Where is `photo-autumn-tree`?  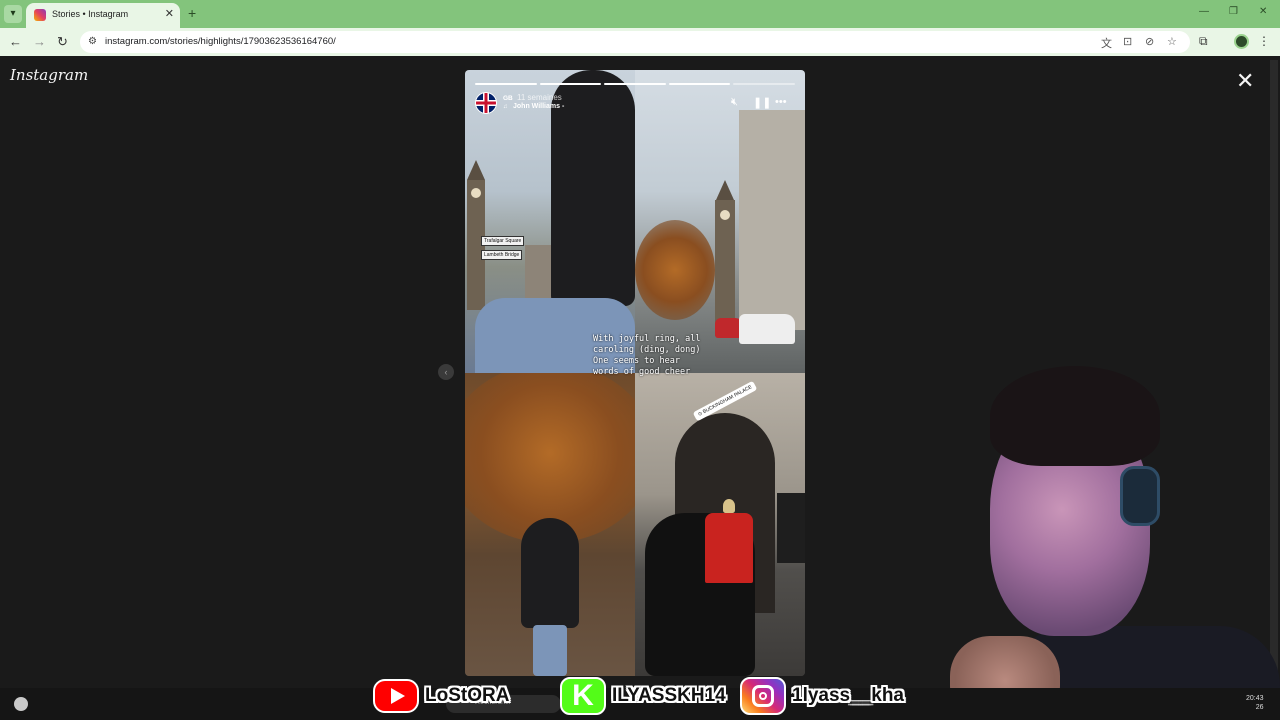 photo-autumn-tree is located at coordinates (550, 524).